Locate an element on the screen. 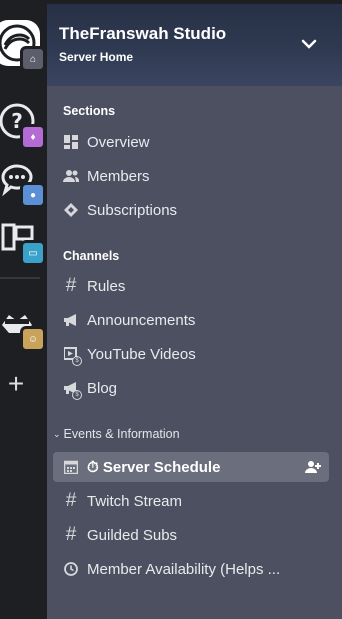  megaphone-icon: $ is located at coordinates (72, 390).